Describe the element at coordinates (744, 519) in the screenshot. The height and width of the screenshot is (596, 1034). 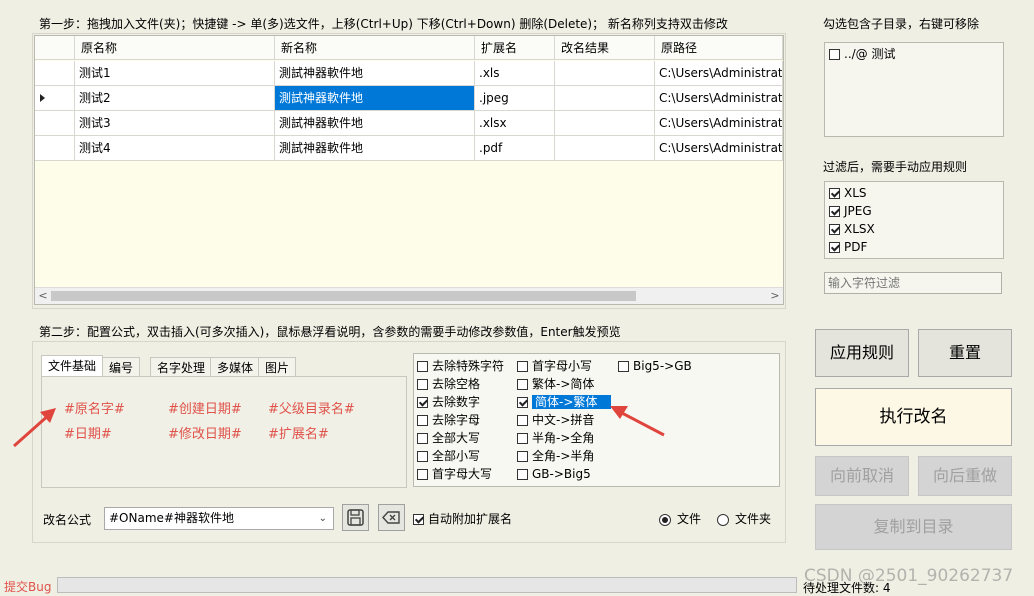
I see `radio-folder-option: 文件夹` at that location.